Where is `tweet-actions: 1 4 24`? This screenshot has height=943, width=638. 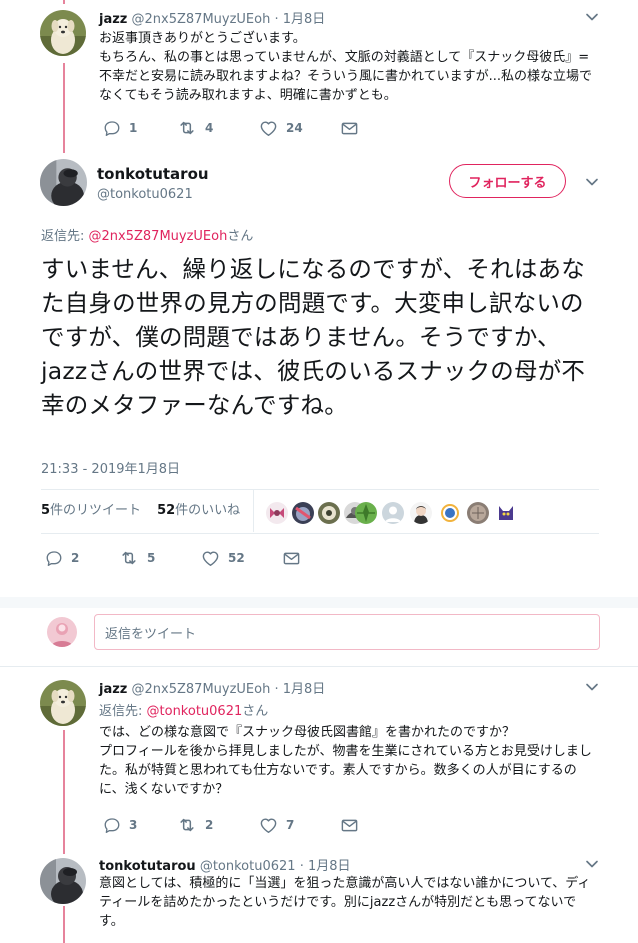 tweet-actions: 1 4 24 is located at coordinates (249, 128).